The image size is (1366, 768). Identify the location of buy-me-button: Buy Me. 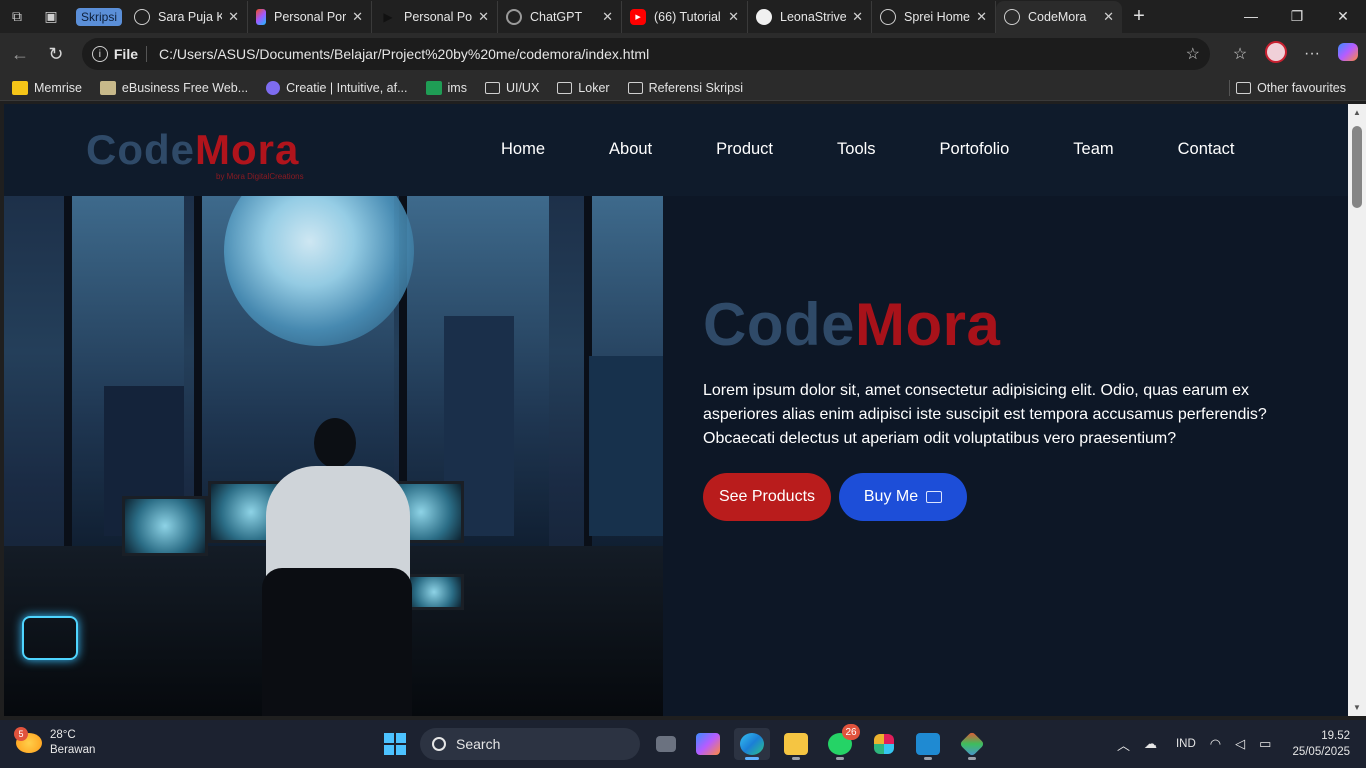
(903, 497).